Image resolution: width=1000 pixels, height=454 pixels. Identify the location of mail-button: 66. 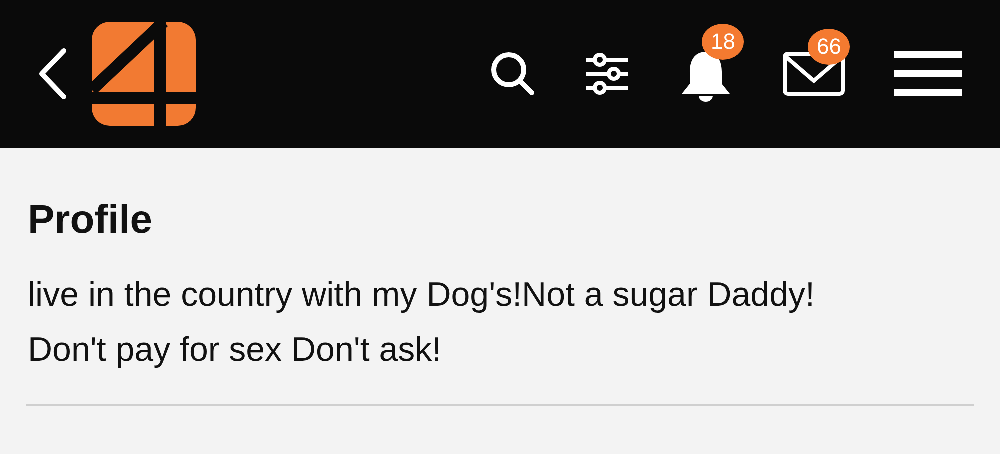
(821, 63).